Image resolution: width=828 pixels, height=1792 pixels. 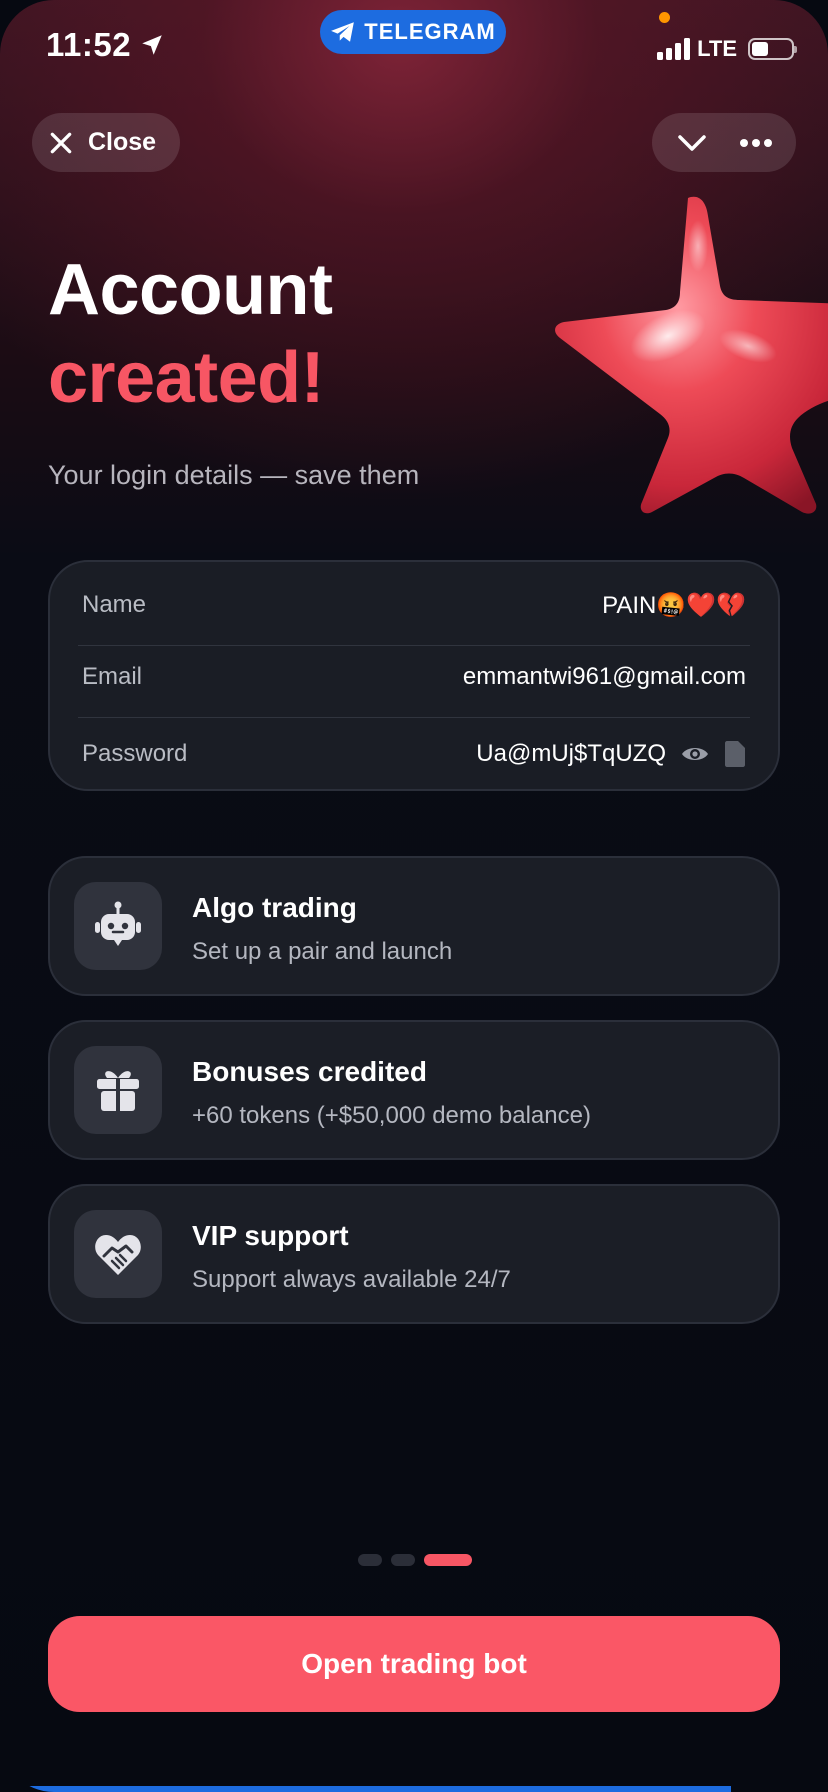 What do you see at coordinates (343, 32) in the screenshot?
I see `telegram-plane-icon` at bounding box center [343, 32].